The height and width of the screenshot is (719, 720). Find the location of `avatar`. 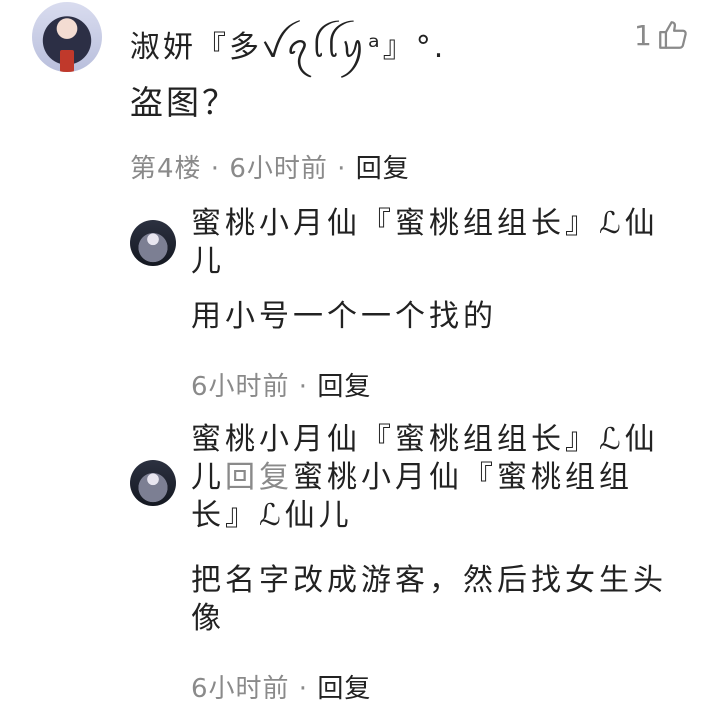

avatar is located at coordinates (67, 37).